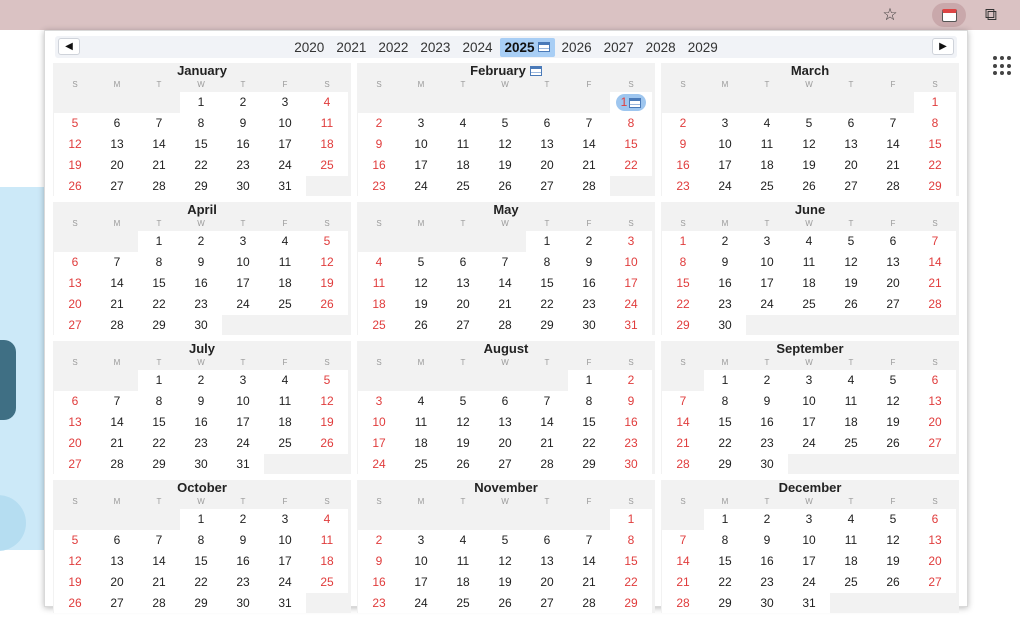 Image resolution: width=1020 pixels, height=638 pixels. What do you see at coordinates (506, 209) in the screenshot?
I see `month-title: May` at bounding box center [506, 209].